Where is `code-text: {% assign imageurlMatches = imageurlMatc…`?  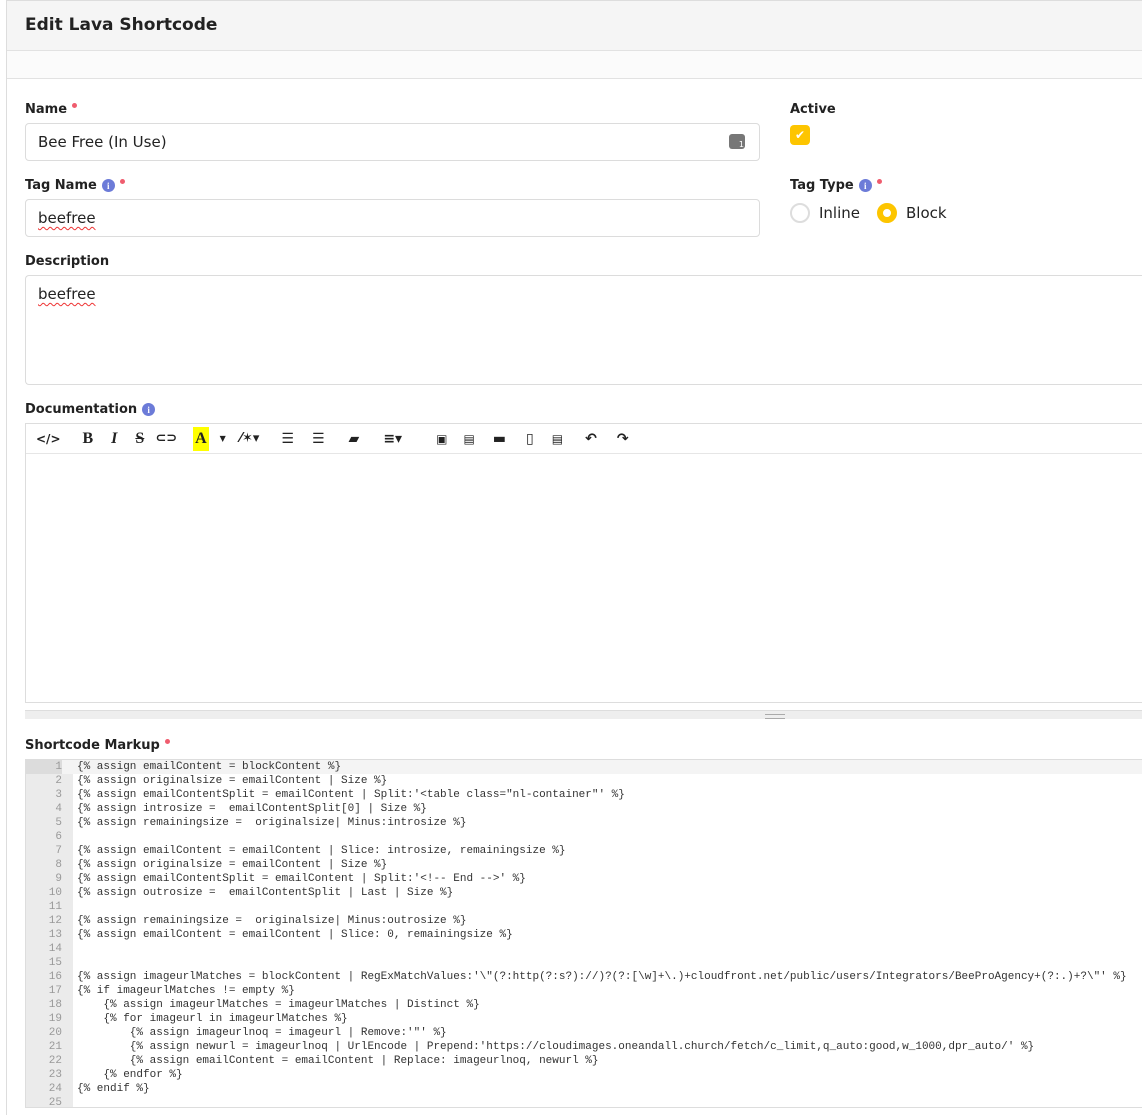
code-text: {% assign imageurlMatches = imageurlMatc… is located at coordinates (278, 1005).